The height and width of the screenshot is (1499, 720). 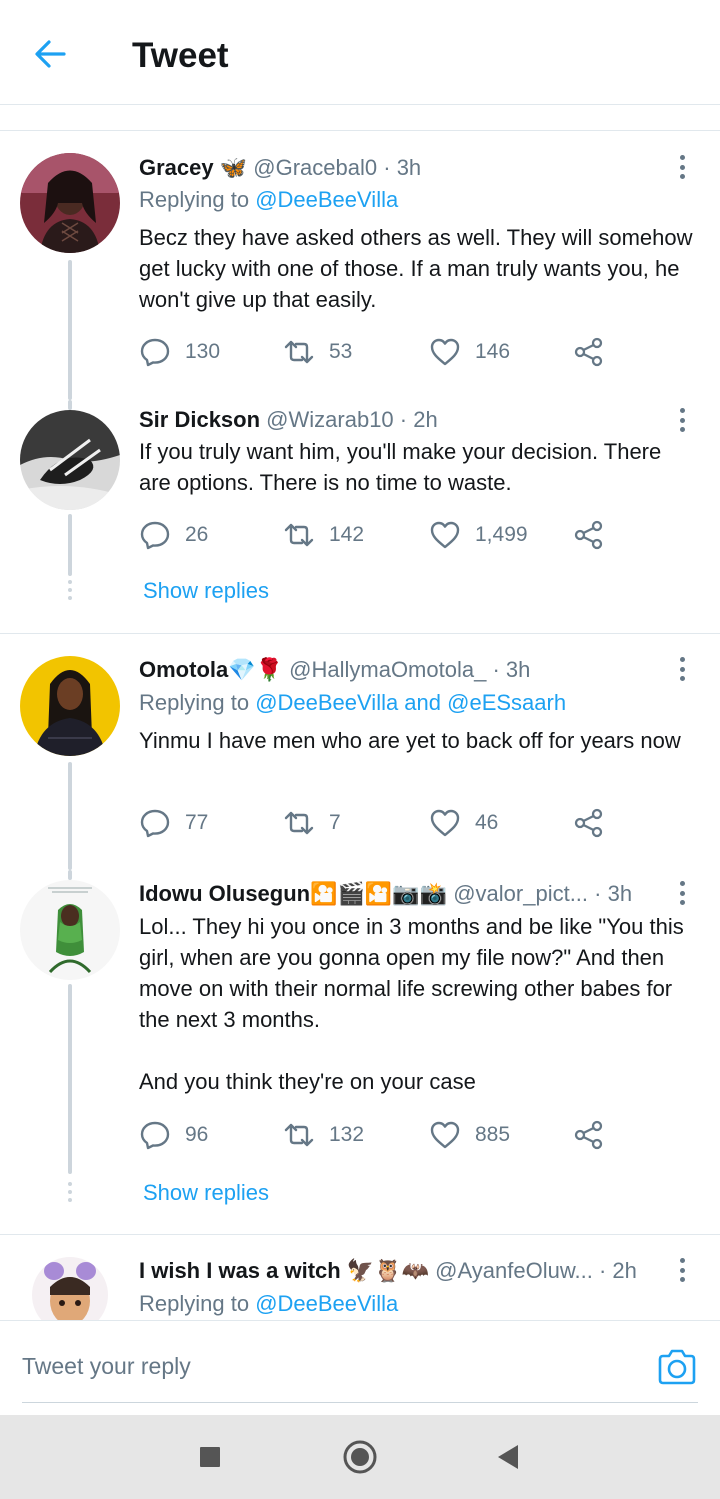 I want to click on like-button: 1,499, so click(x=478, y=535).